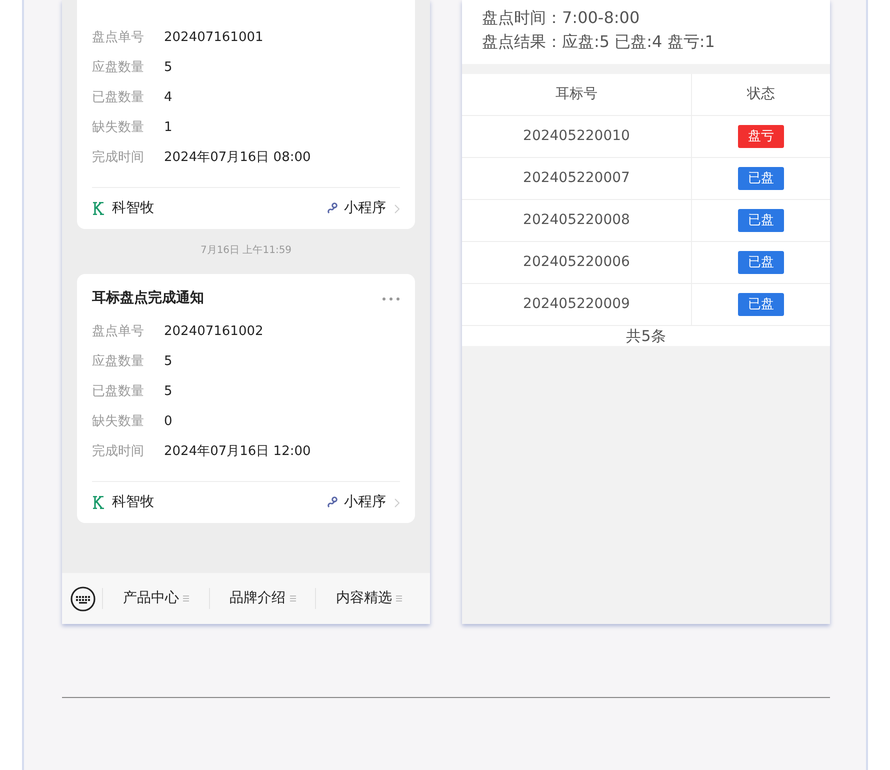  Describe the element at coordinates (168, 98) in the screenshot. I see `field-value: 4` at that location.